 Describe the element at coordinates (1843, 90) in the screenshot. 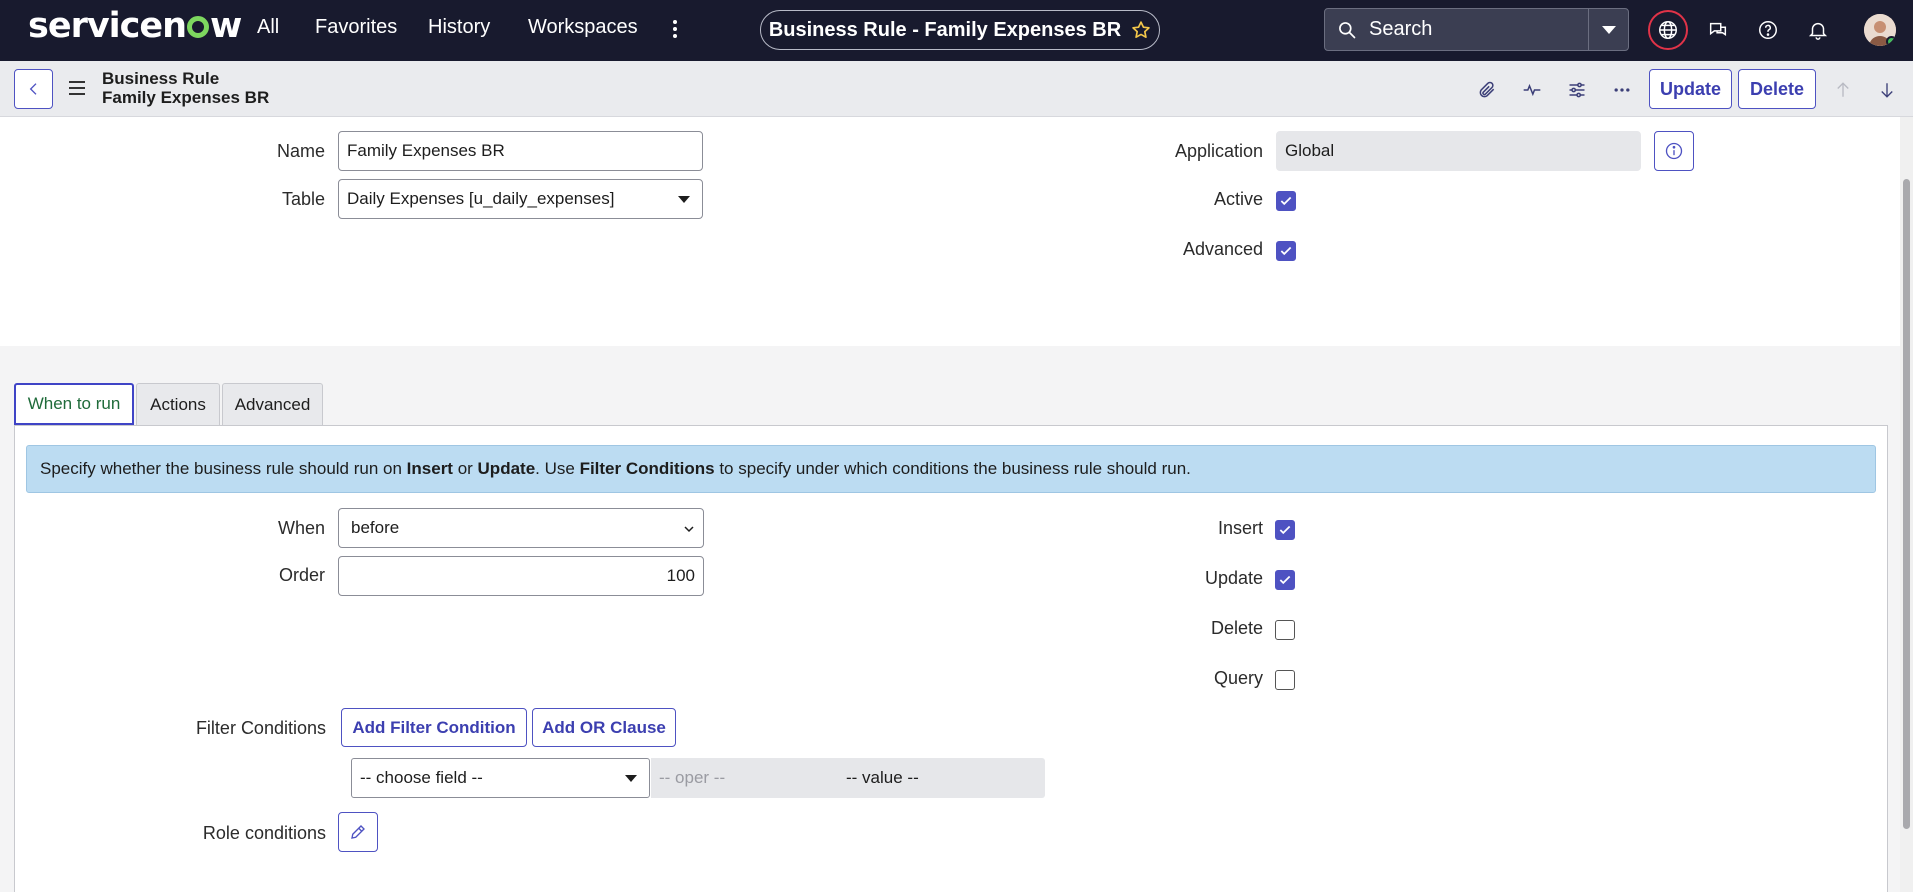

I see `previous-record-arrow-icon` at that location.